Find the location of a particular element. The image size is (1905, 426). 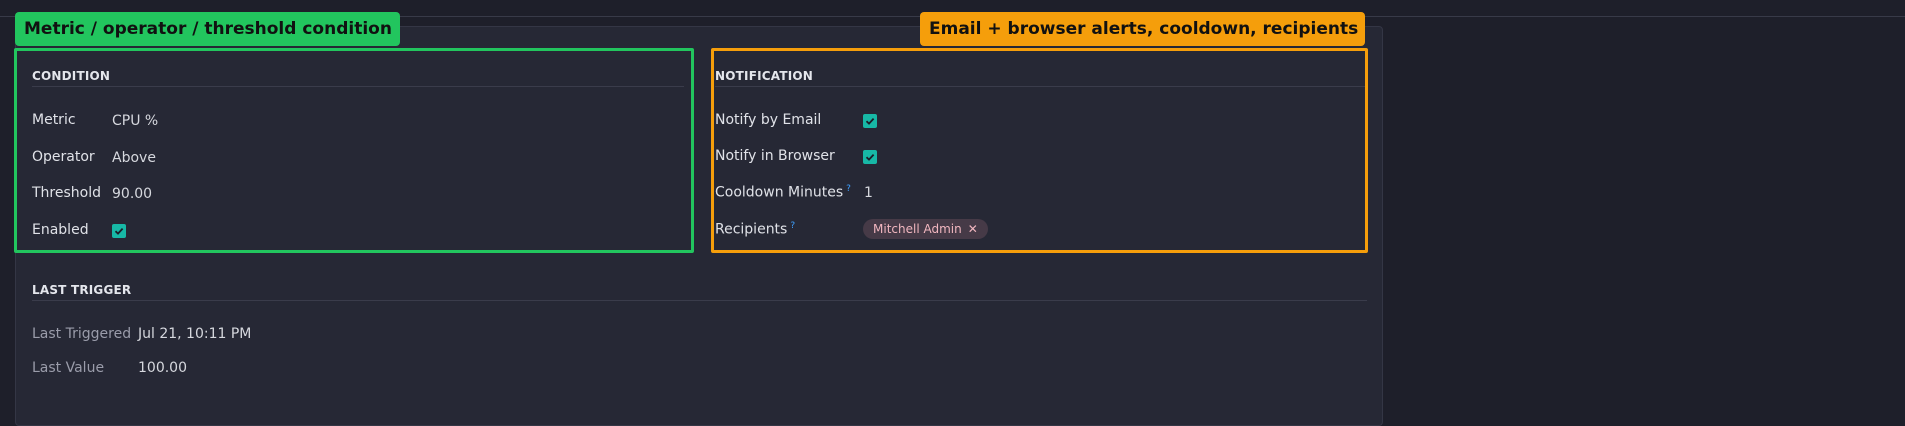

remove-recipient-icon: ✕ is located at coordinates (973, 229).